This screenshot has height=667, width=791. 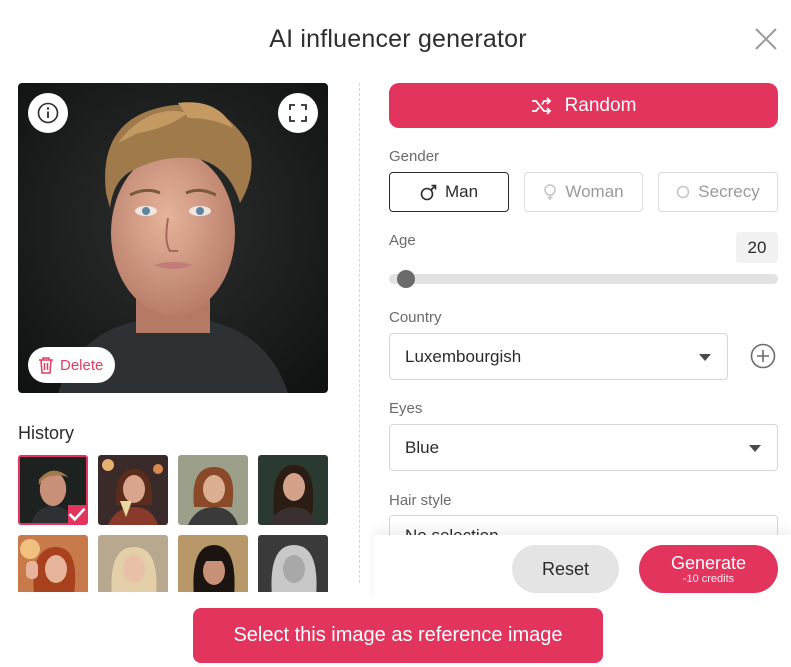 I want to click on generate-cost: -10 credits, so click(x=708, y=578).